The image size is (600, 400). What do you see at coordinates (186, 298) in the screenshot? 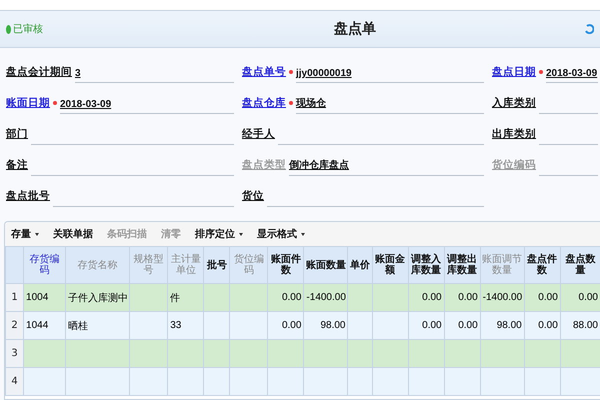
I see `table-cell: 件` at bounding box center [186, 298].